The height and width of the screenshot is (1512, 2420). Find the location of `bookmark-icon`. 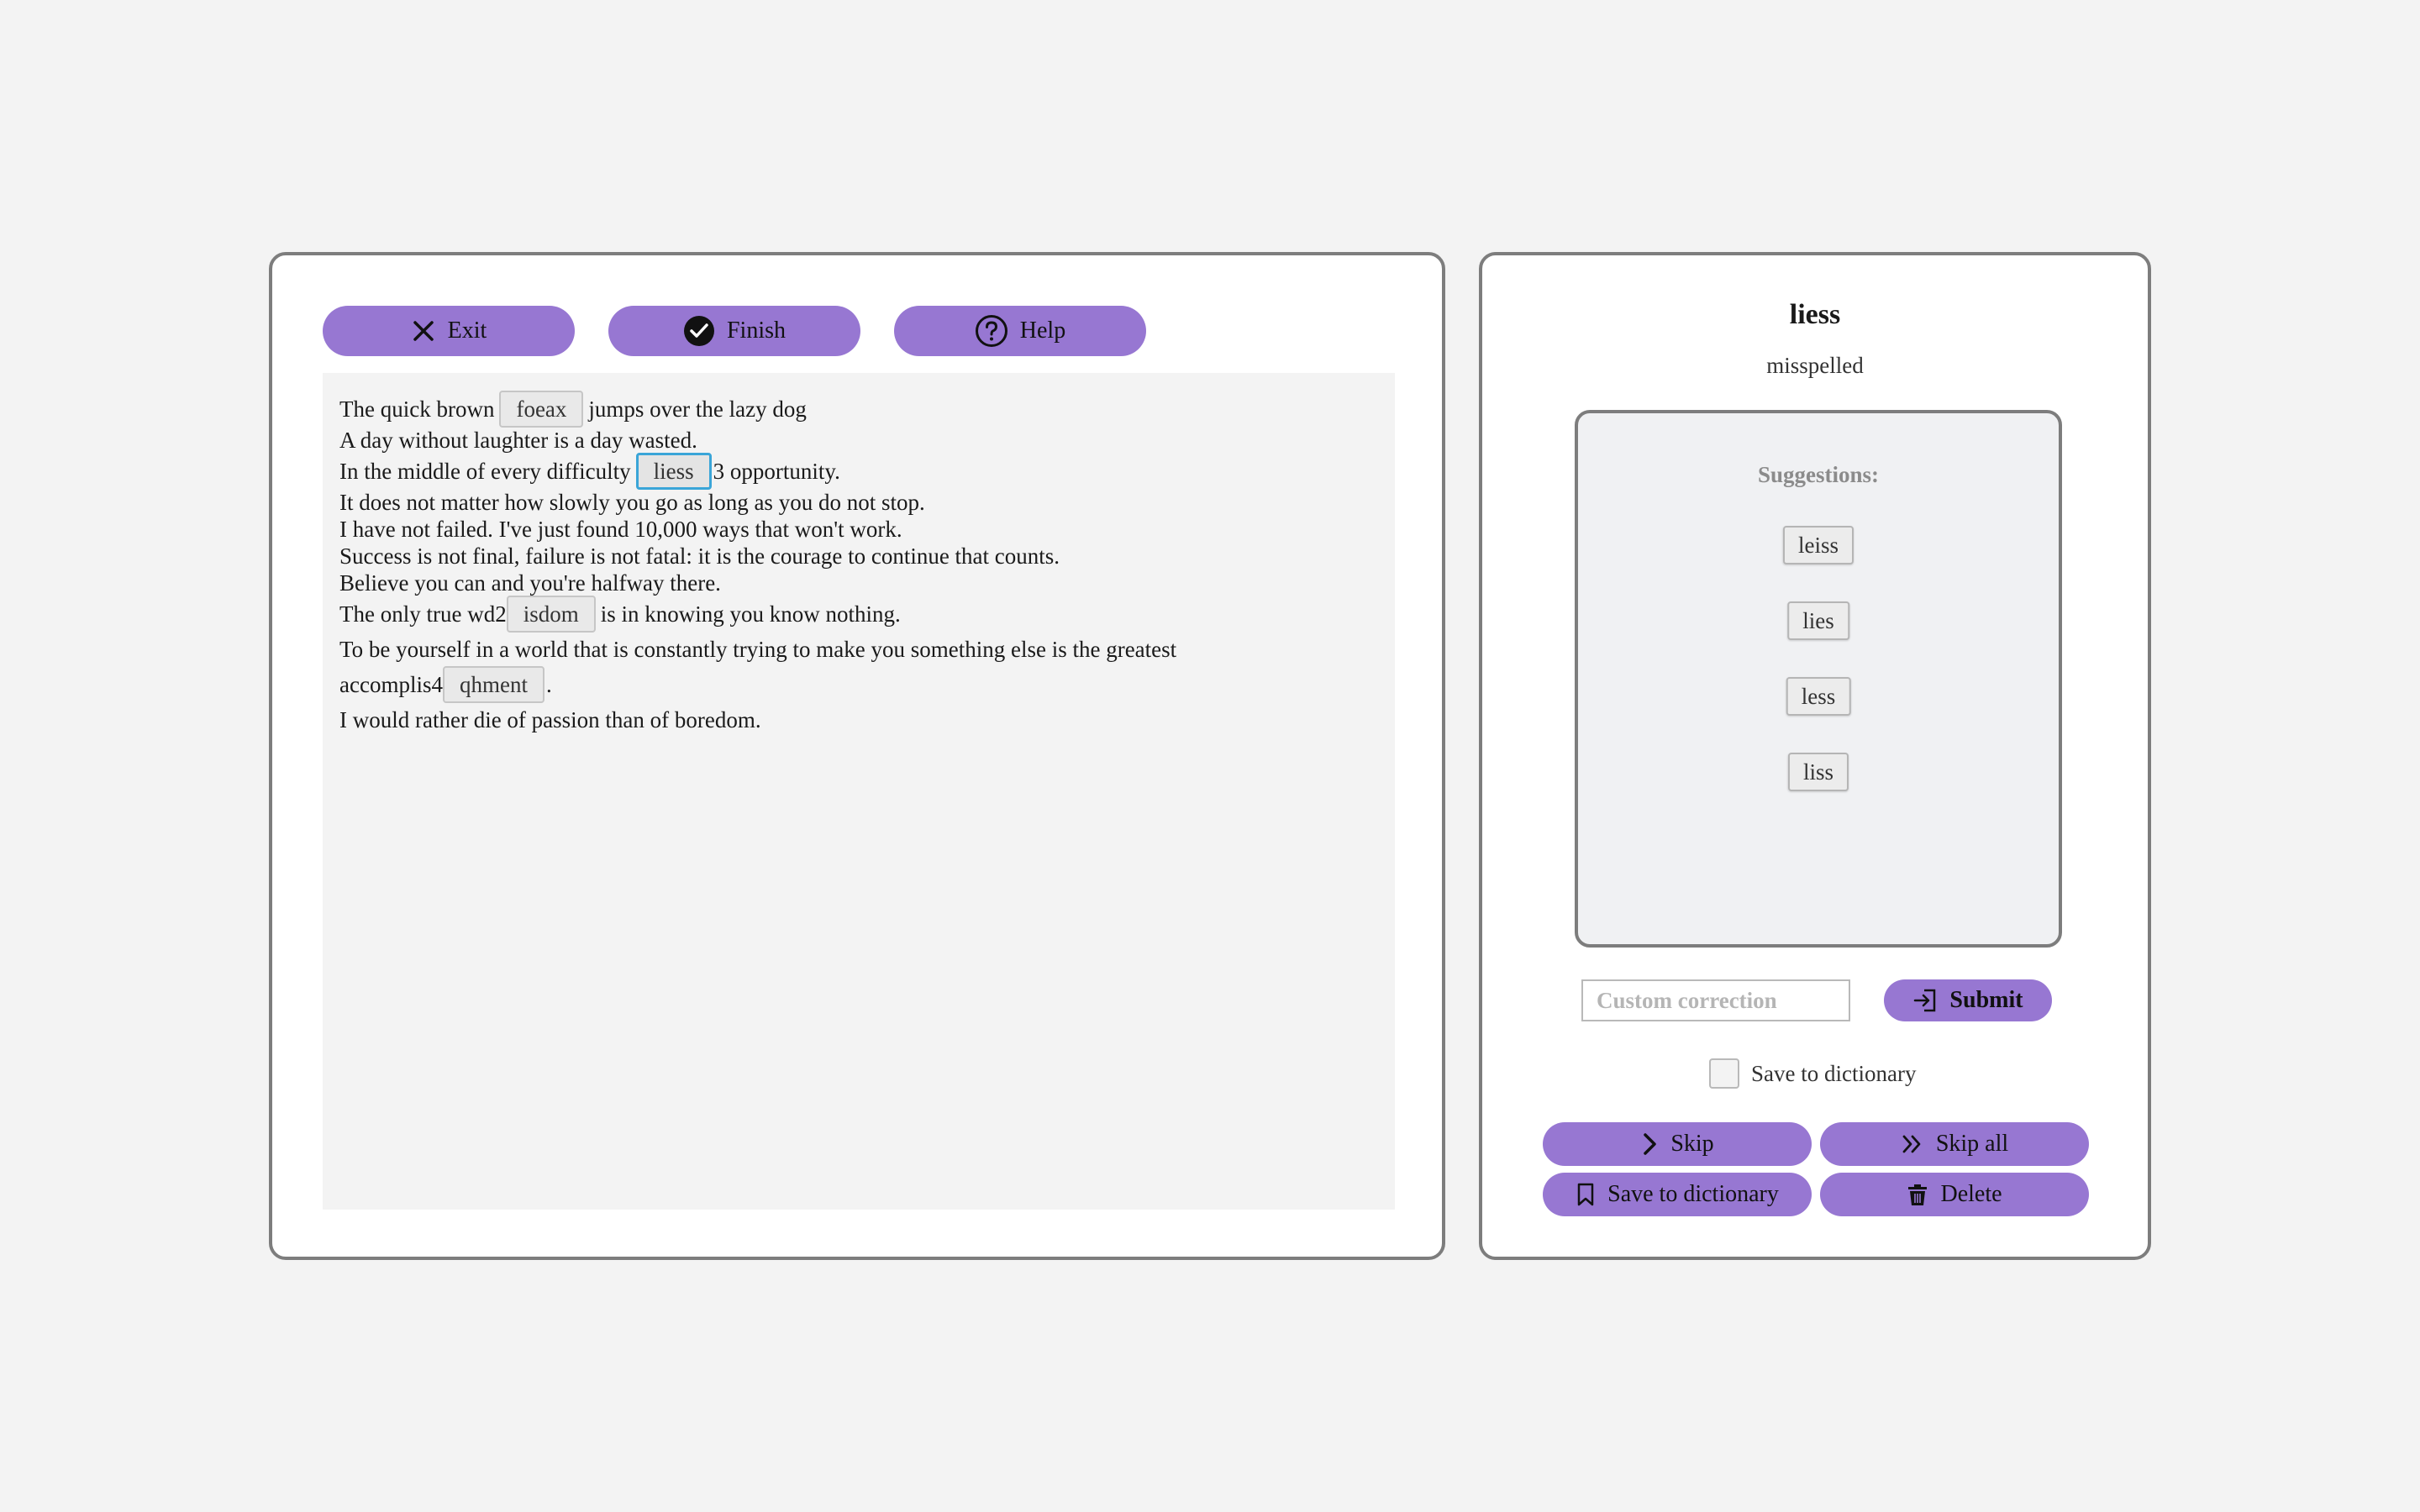

bookmark-icon is located at coordinates (1586, 1194).